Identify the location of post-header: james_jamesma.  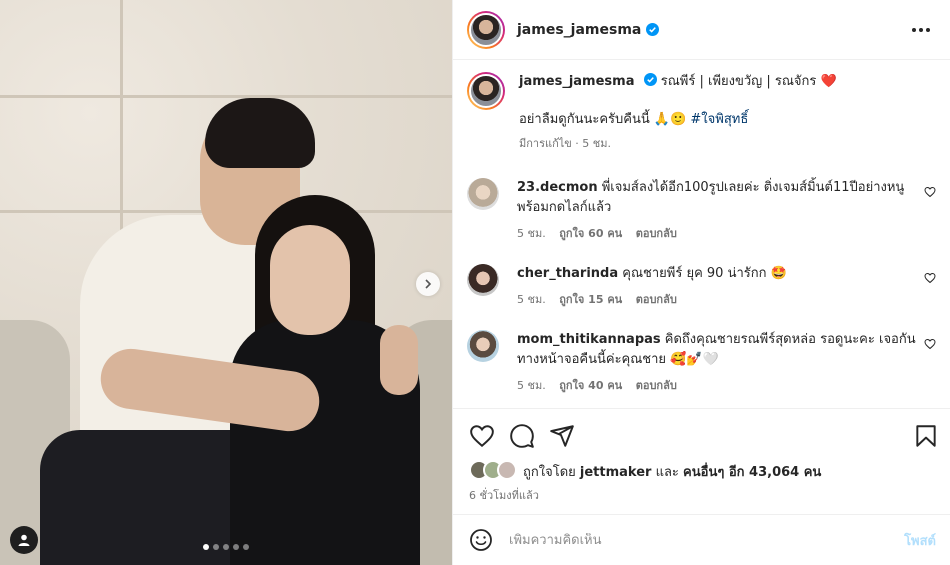
(701, 30).